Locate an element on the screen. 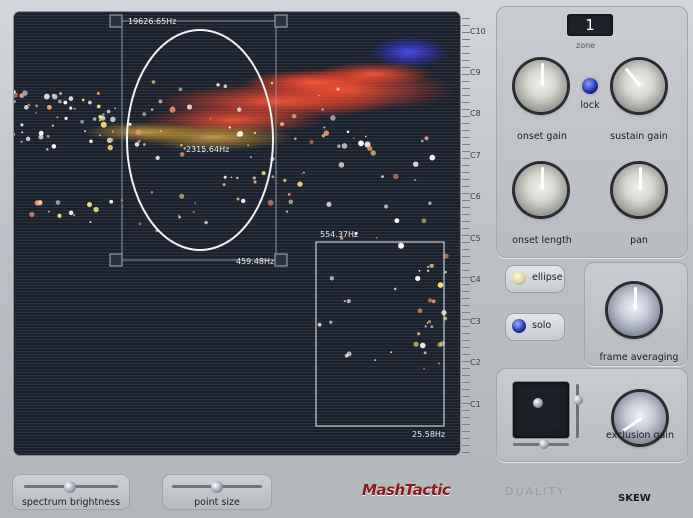 This screenshot has height=518, width=693. ellipse-button: ellipse is located at coordinates (535, 279).